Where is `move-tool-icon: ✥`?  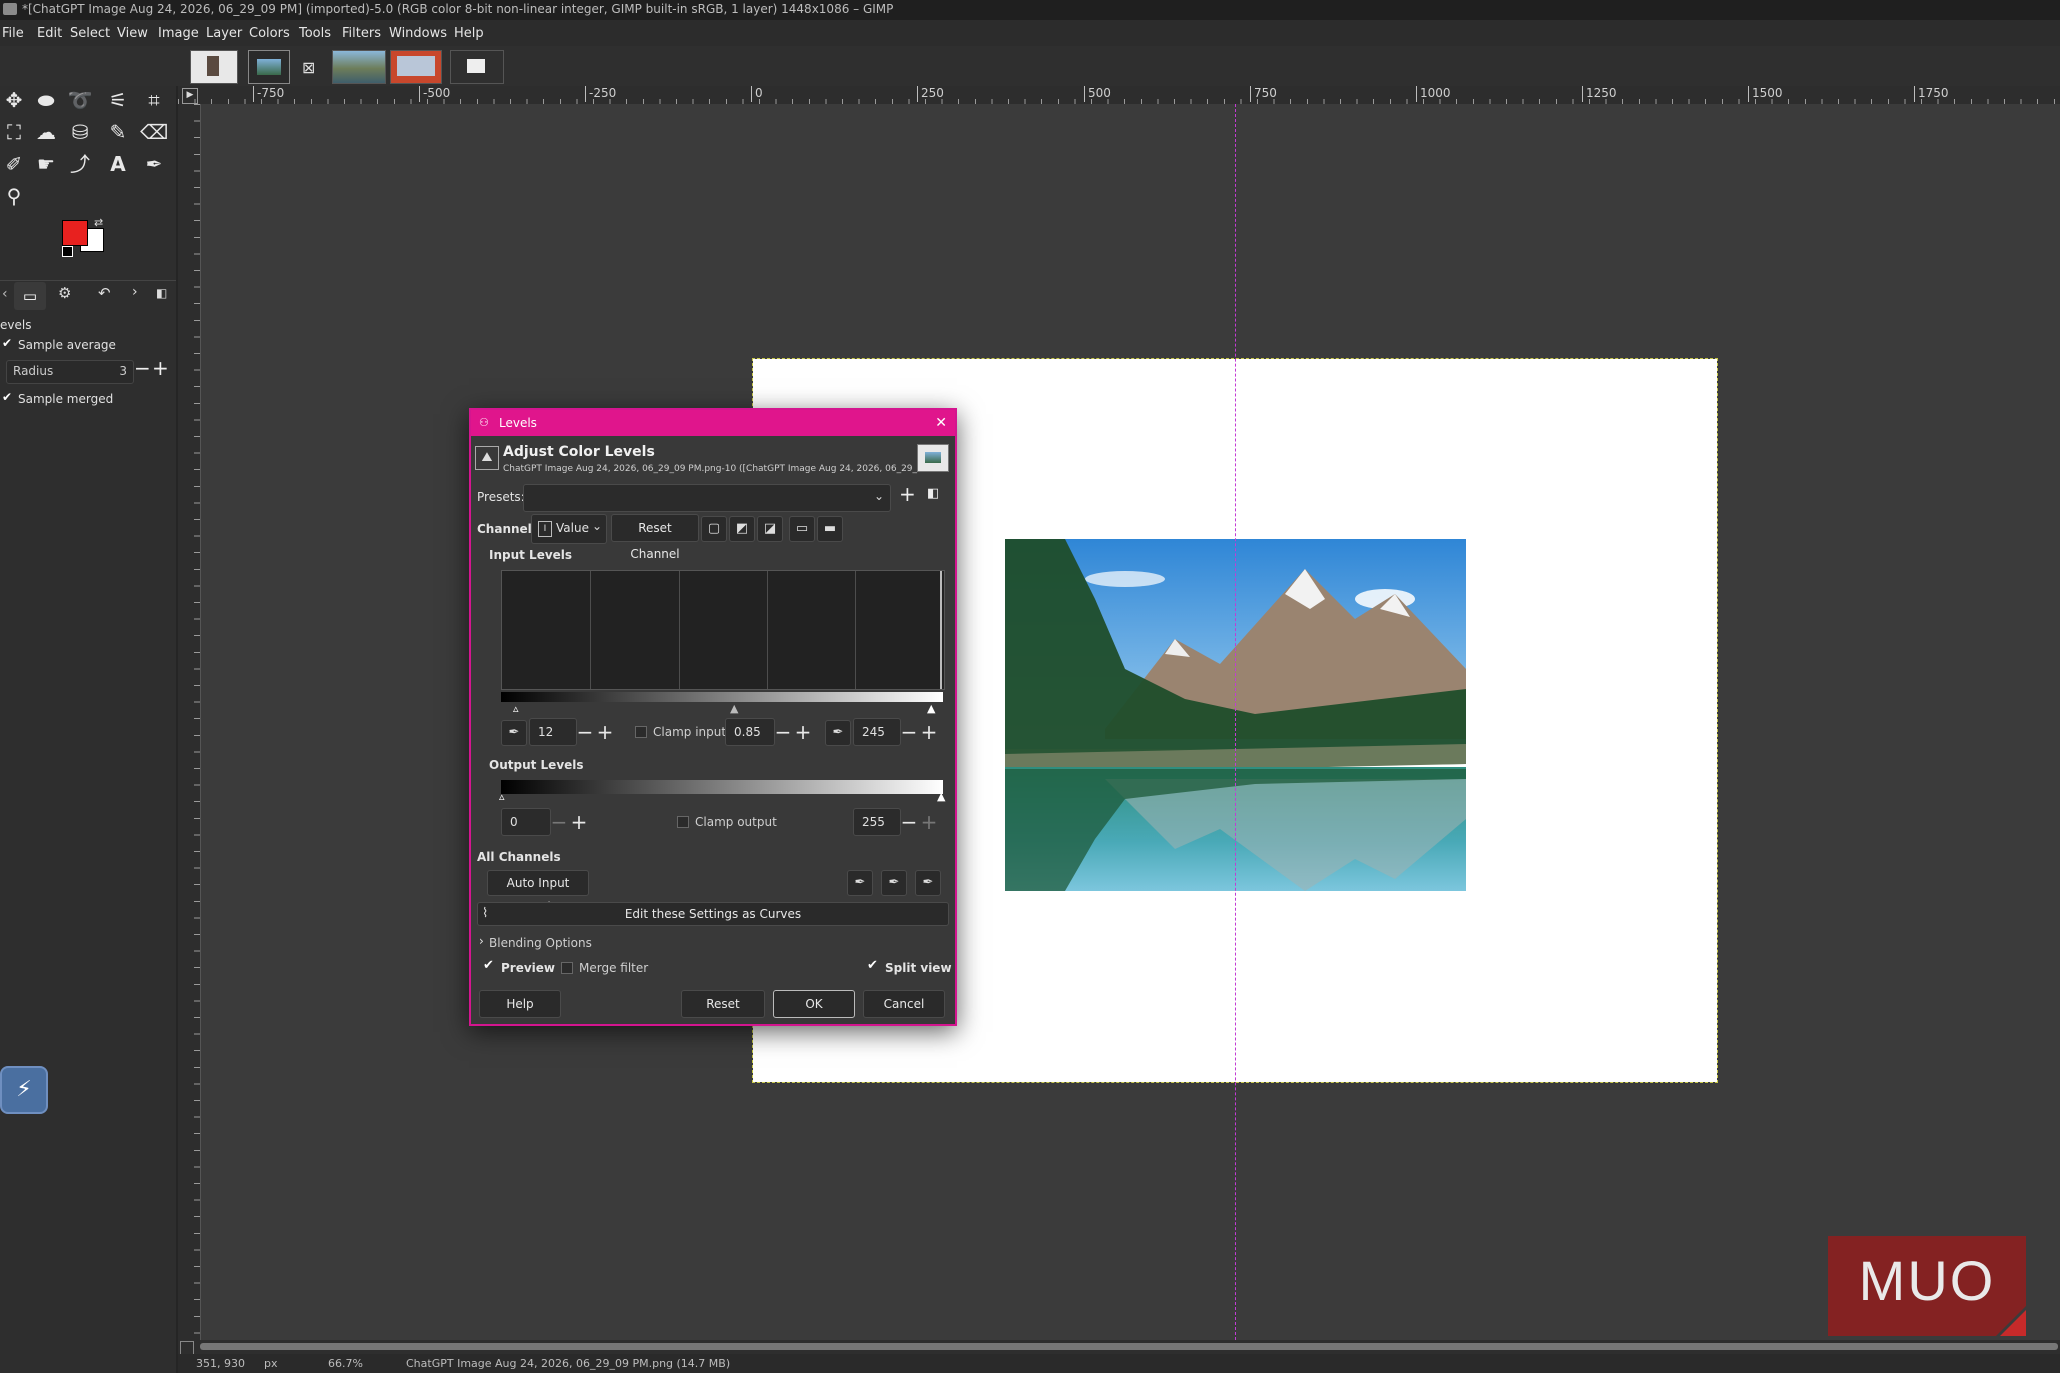
move-tool-icon: ✥ is located at coordinates (14, 100).